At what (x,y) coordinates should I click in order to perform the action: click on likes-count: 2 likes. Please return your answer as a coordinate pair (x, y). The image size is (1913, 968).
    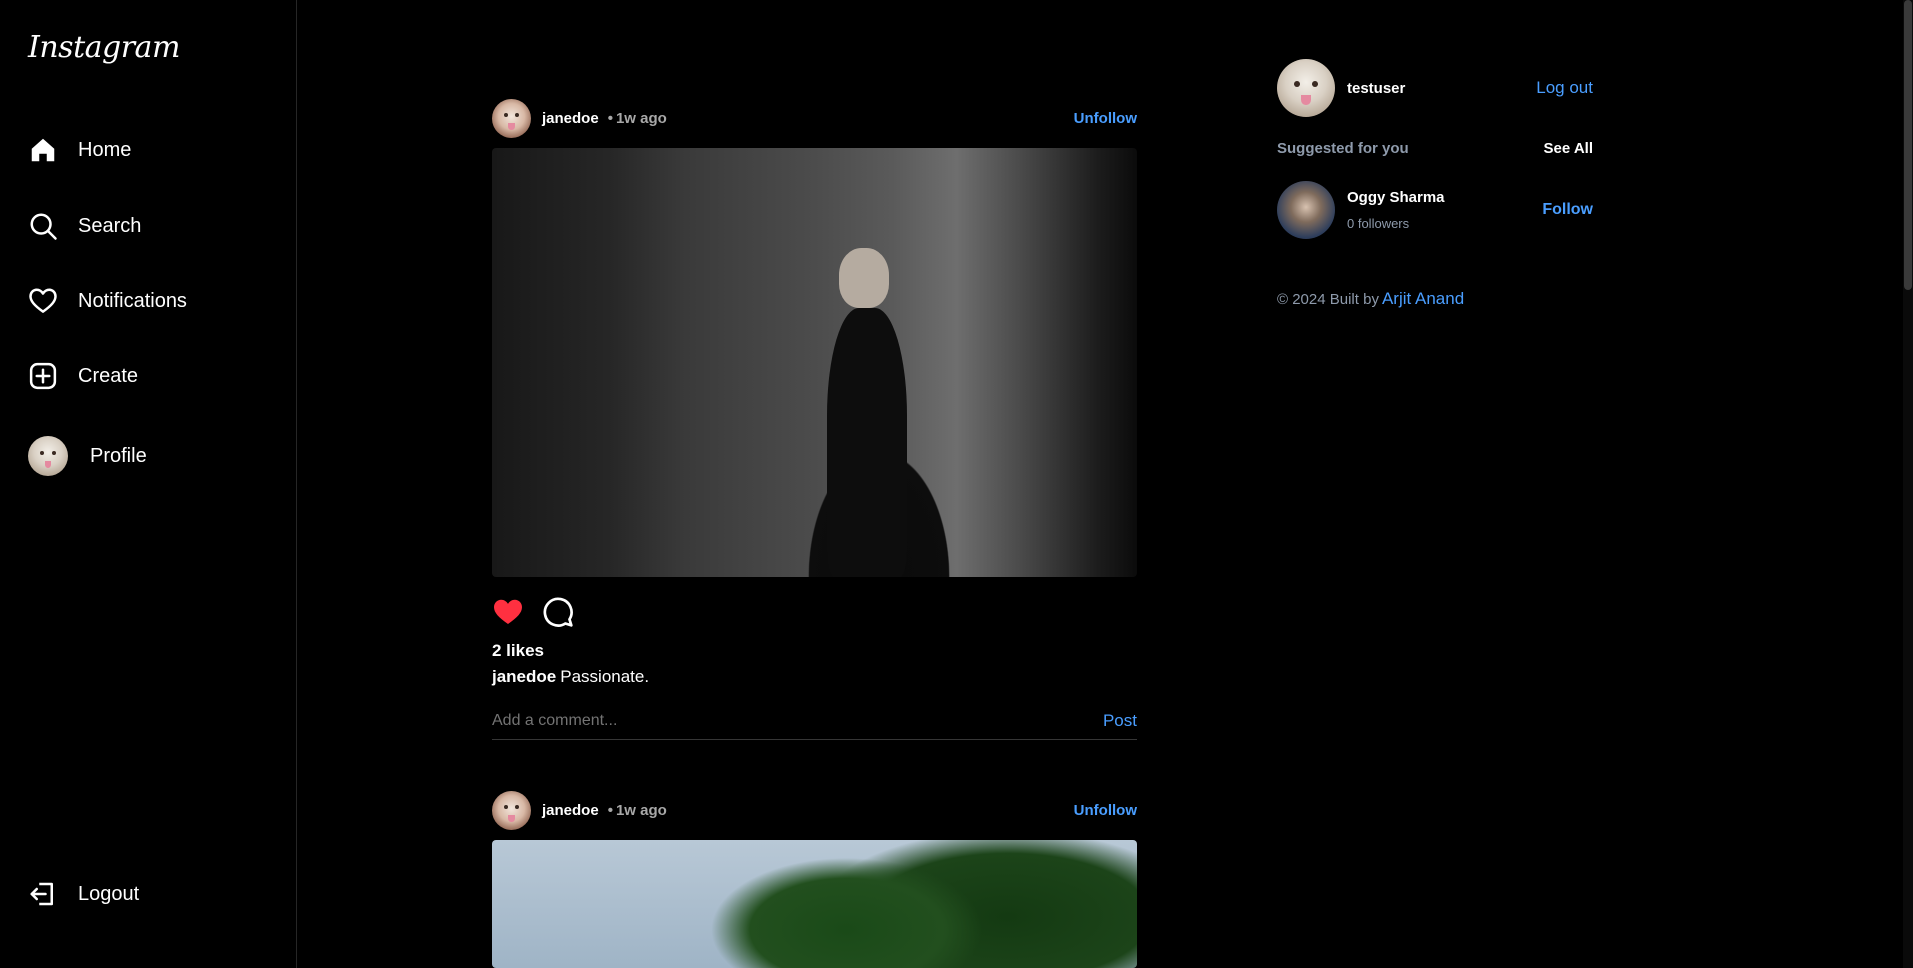
    Looking at the image, I should click on (518, 650).